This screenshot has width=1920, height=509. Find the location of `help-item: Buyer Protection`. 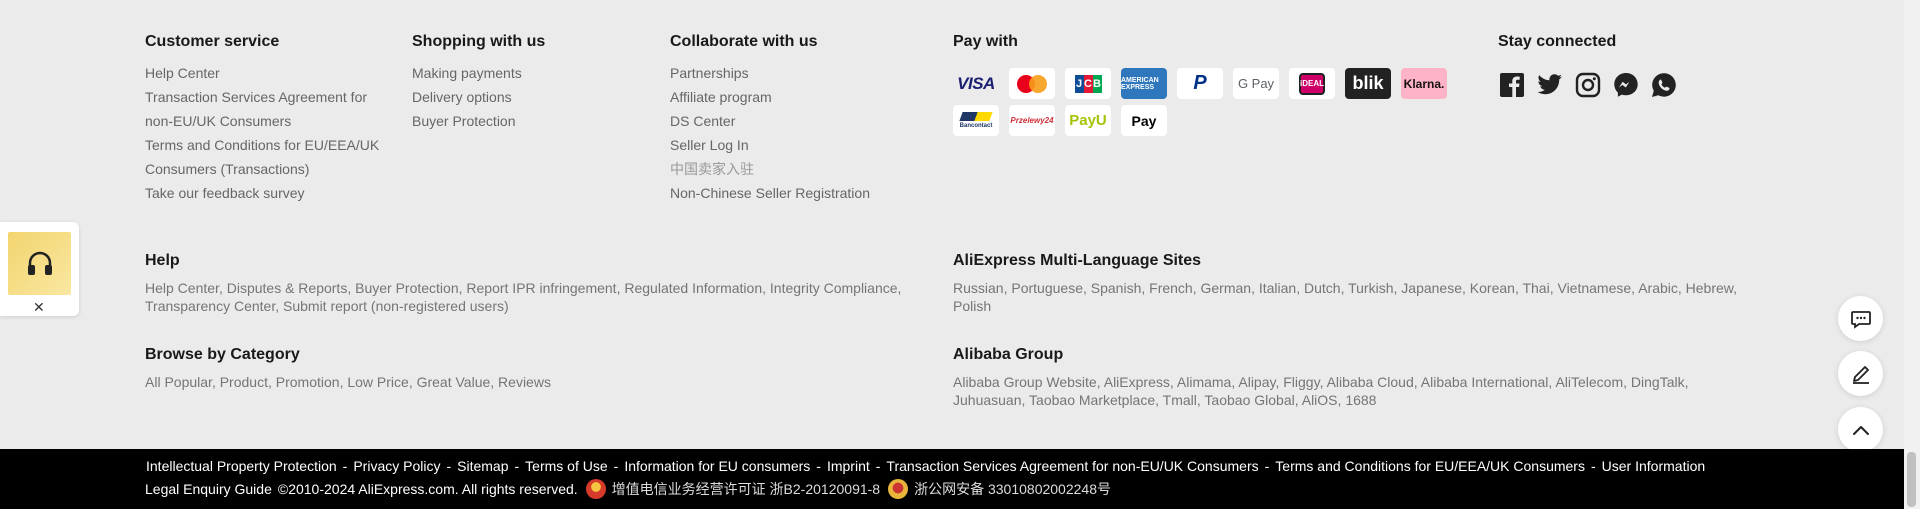

help-item: Buyer Protection is located at coordinates (407, 288).